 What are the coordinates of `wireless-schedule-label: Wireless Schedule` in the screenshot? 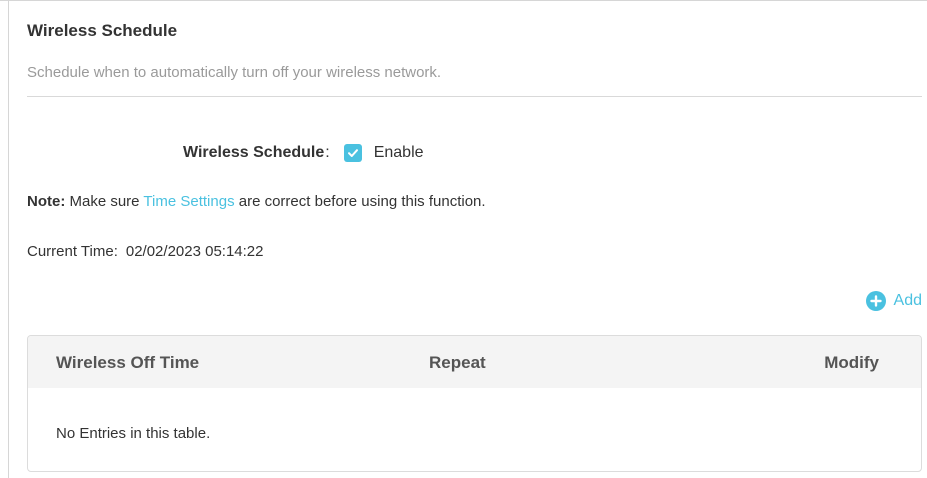 It's located at (254, 152).